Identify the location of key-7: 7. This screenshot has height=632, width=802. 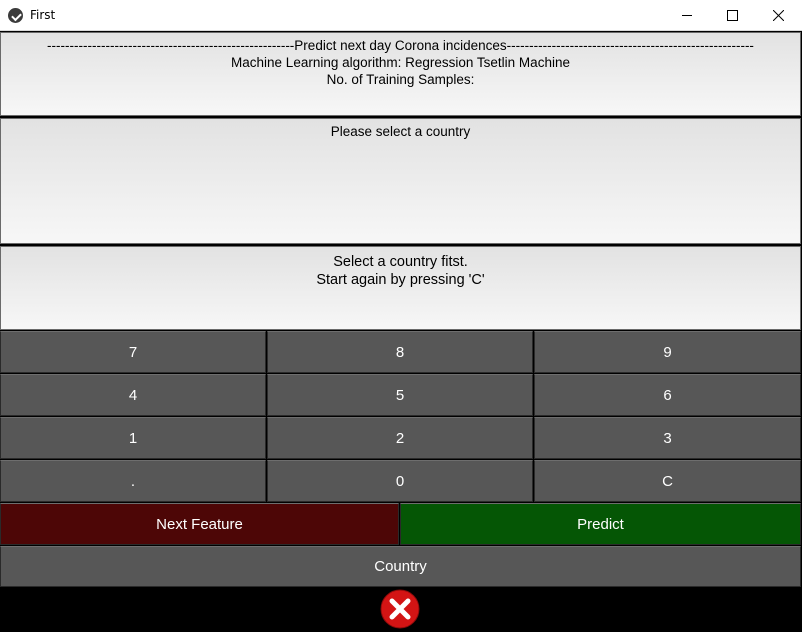
(133, 352).